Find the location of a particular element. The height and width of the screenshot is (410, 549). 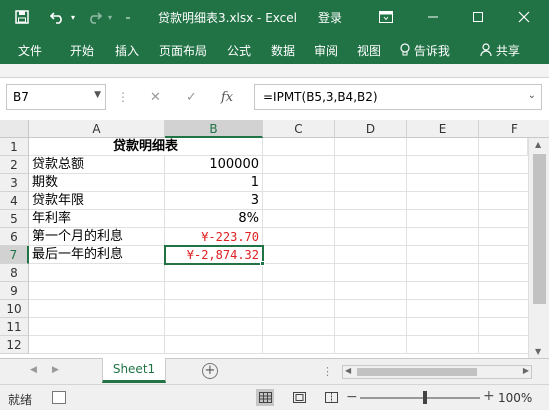

vertical-scroll-thumb is located at coordinates (539, 229).